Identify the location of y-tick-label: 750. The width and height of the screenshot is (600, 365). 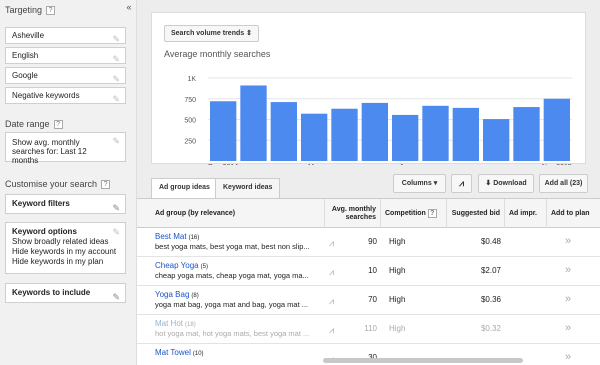
(190, 100).